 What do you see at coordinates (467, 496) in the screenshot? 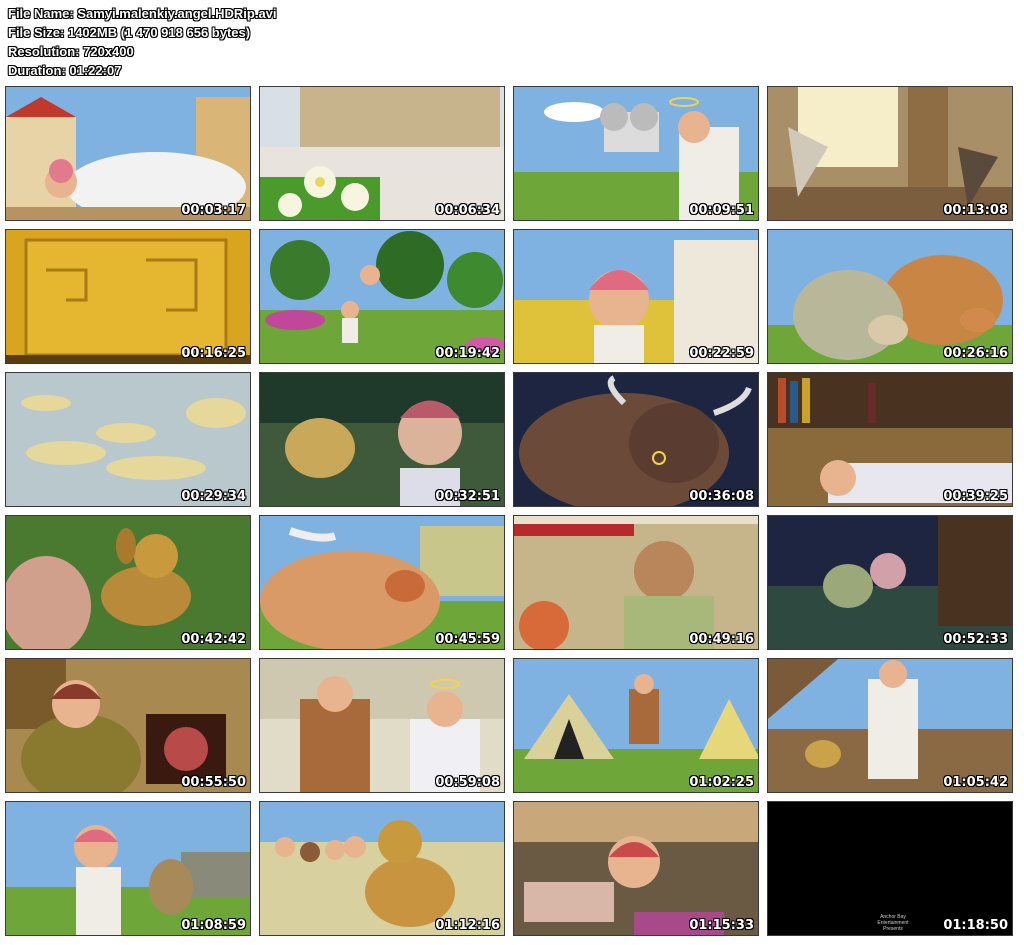
I see `timestamp: 00:32:51` at bounding box center [467, 496].